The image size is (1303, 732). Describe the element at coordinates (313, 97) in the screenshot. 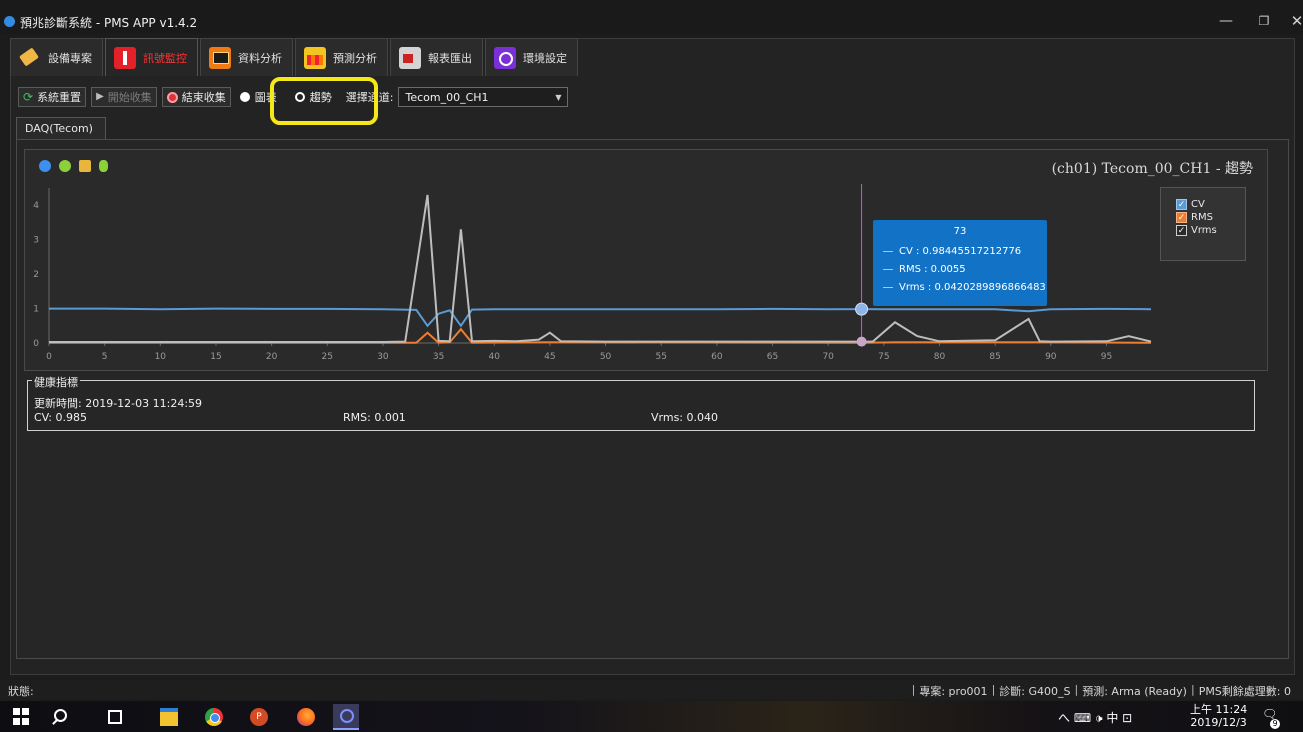

I see `radio-trend: 趨勢` at that location.